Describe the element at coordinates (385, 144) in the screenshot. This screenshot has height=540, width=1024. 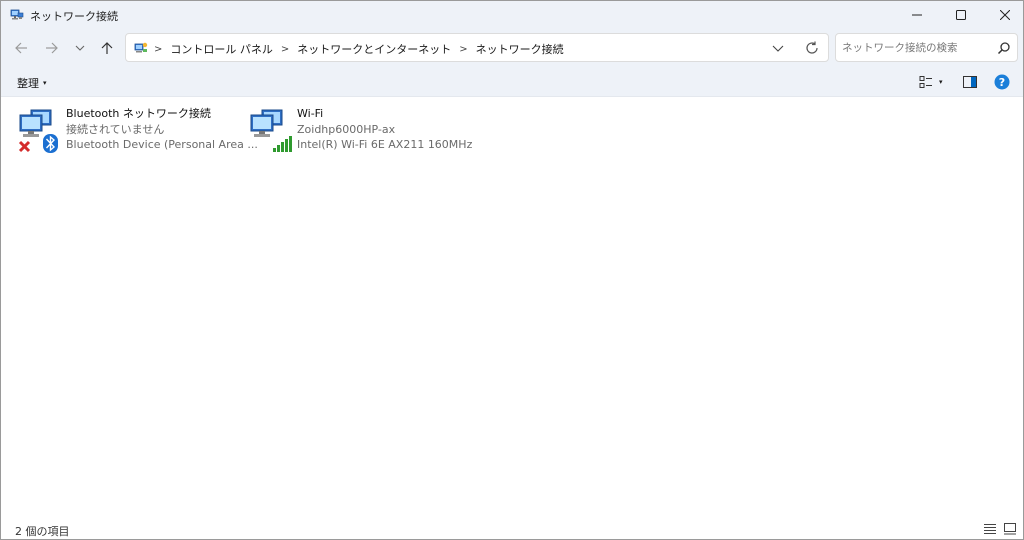
I see `connection-device: Intel(R) Wi-Fi 6E AX211 160MHz` at that location.